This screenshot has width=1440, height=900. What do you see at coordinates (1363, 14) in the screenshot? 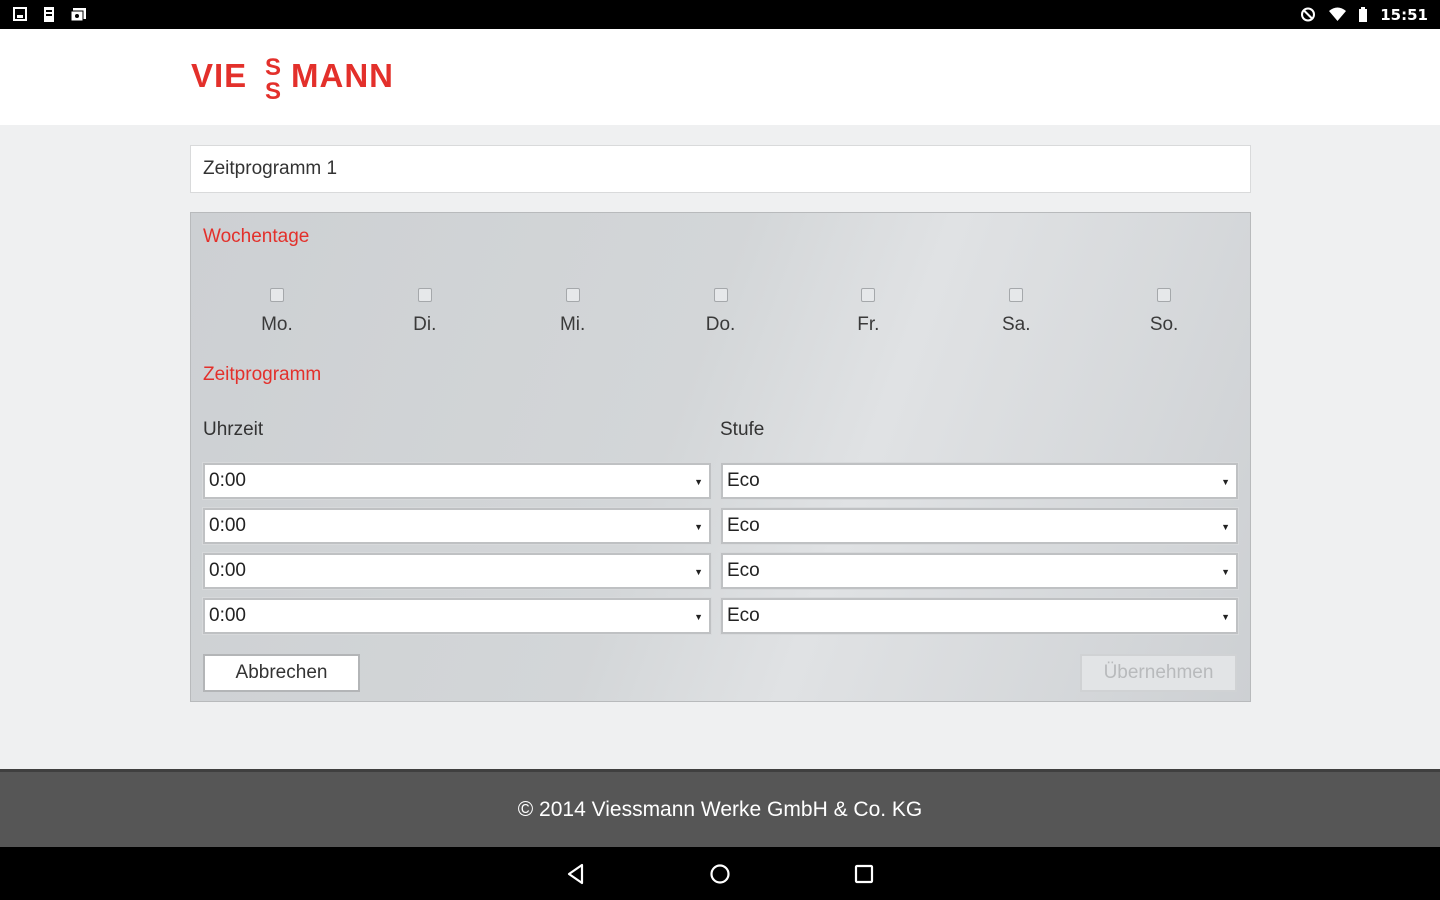
I see `battery-icon` at bounding box center [1363, 14].